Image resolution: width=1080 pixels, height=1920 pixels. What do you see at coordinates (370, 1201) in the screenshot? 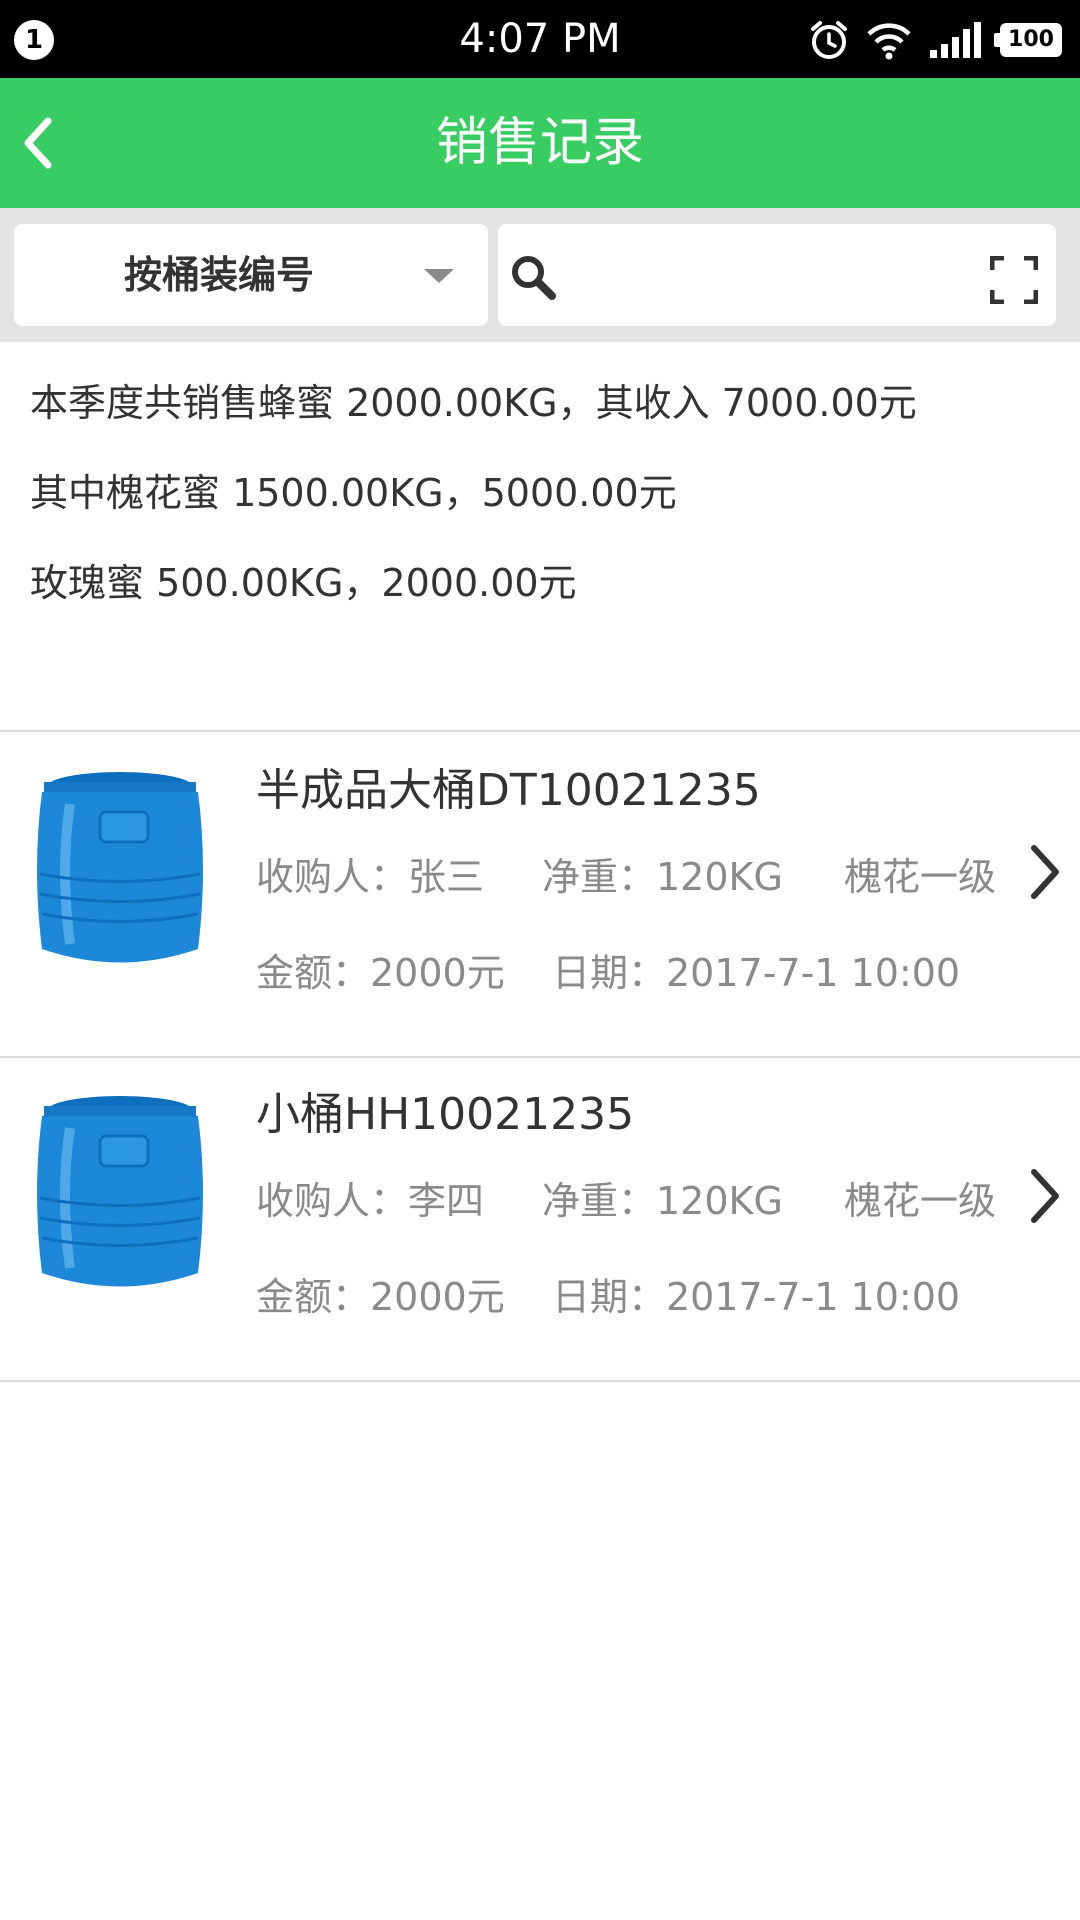
I see `record-buyer: 收购人：李四` at bounding box center [370, 1201].